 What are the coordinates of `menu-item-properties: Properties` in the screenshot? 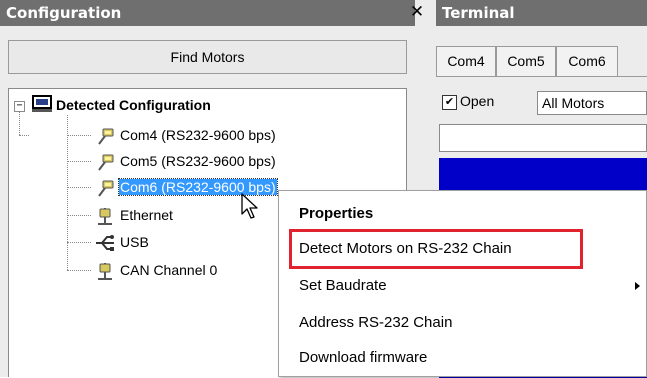 It's located at (462, 214).